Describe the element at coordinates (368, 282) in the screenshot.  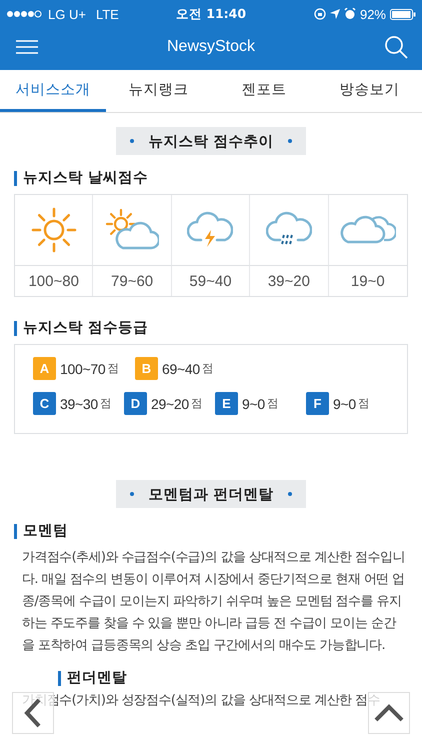
I see `table-cell-text: 19~0` at that location.